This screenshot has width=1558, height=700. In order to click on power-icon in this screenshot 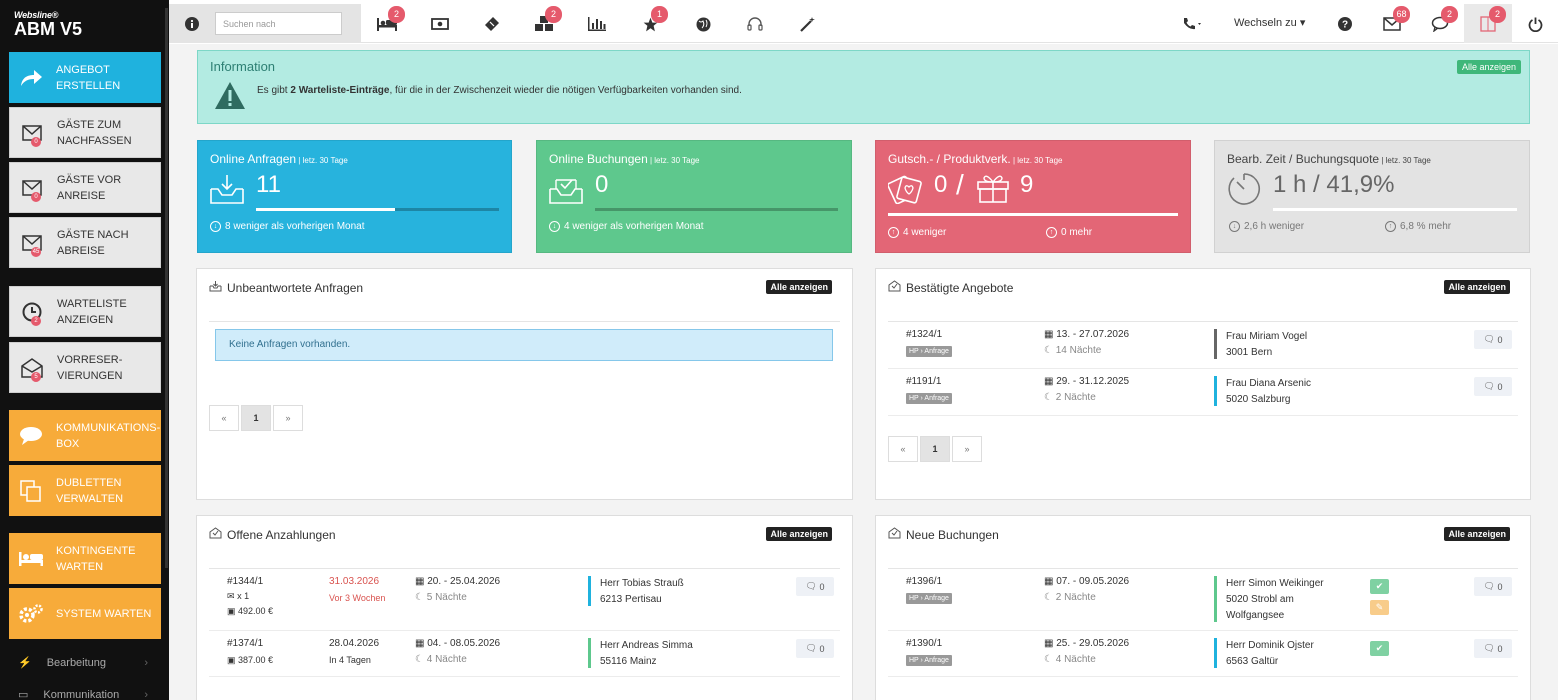, I will do `click(1535, 24)`.